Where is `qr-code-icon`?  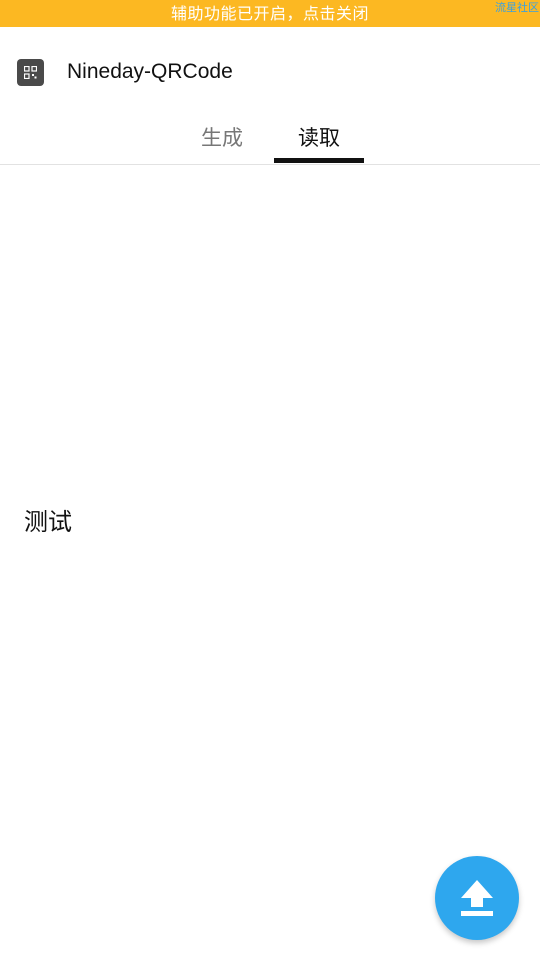 qr-code-icon is located at coordinates (30, 72).